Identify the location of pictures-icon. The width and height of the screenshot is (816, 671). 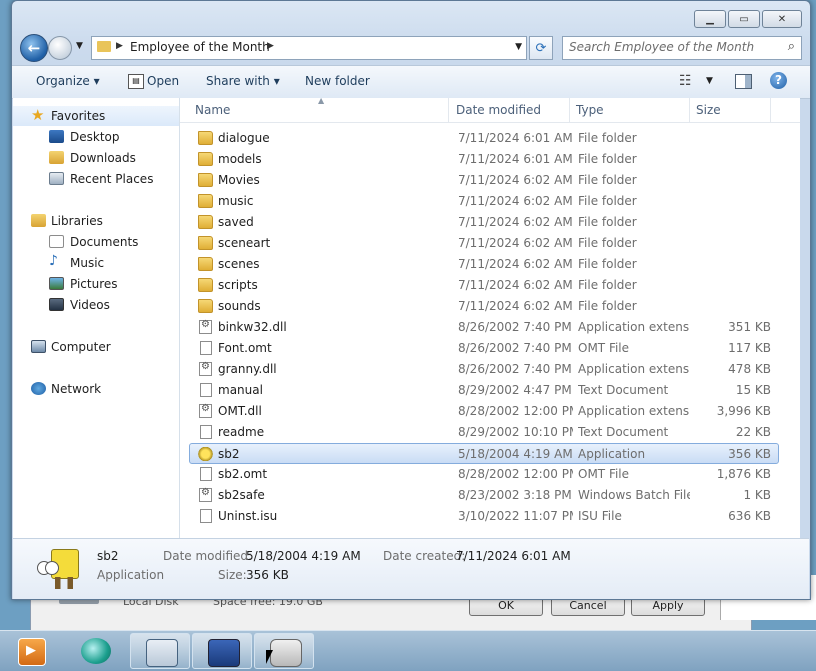
(56, 283).